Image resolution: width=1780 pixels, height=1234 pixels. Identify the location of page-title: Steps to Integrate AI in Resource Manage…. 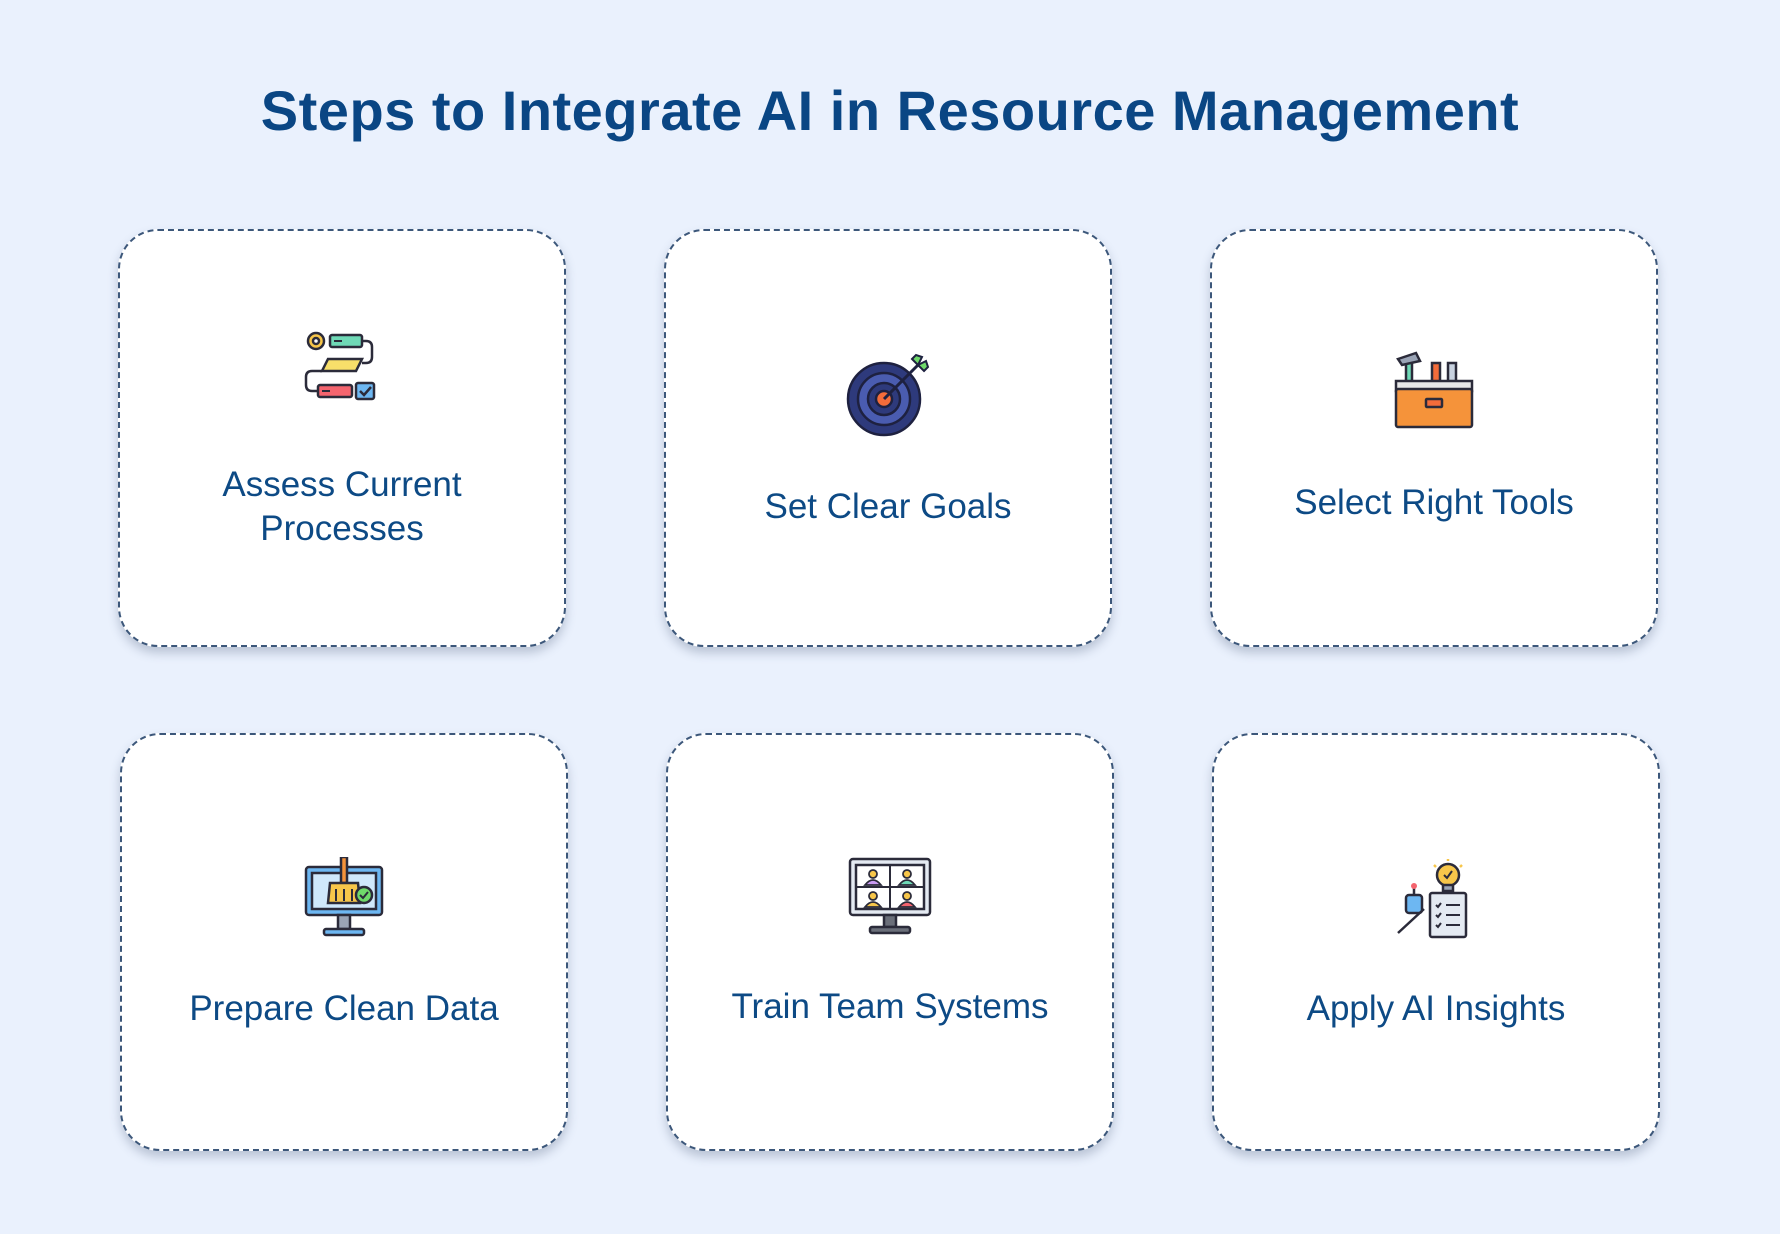
(890, 110).